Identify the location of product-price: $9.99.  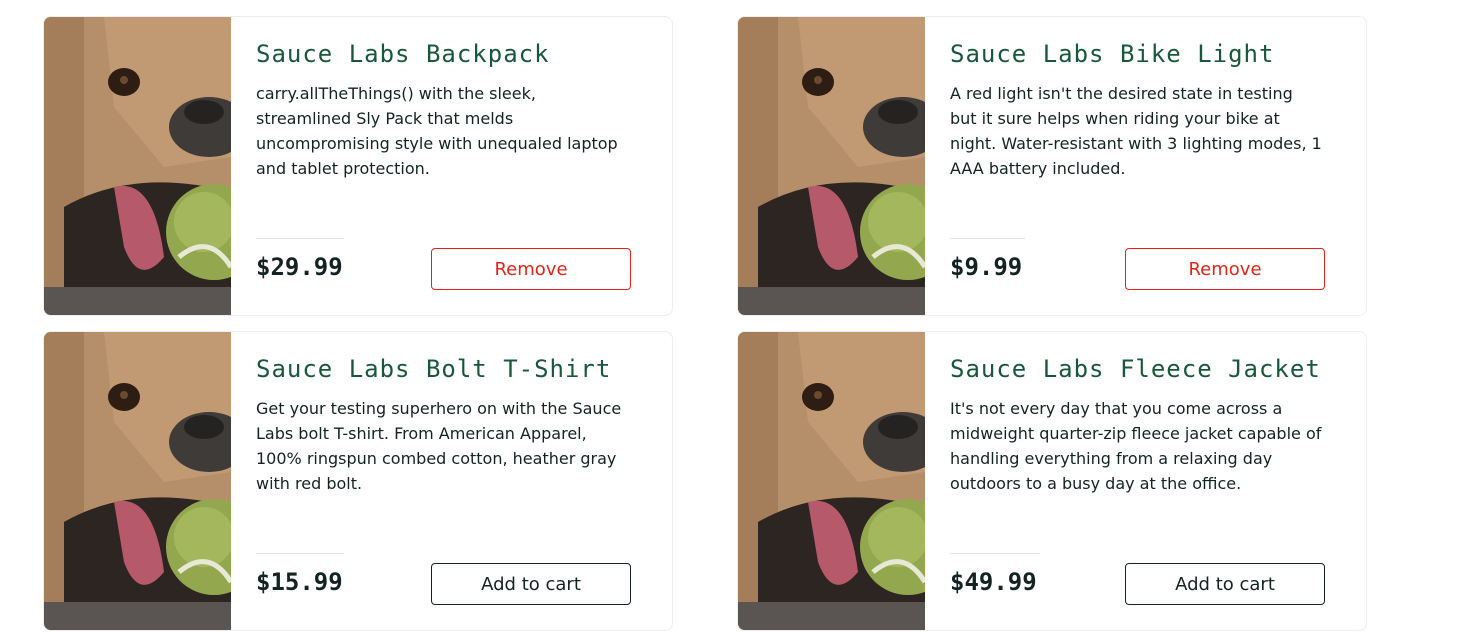
(986, 267).